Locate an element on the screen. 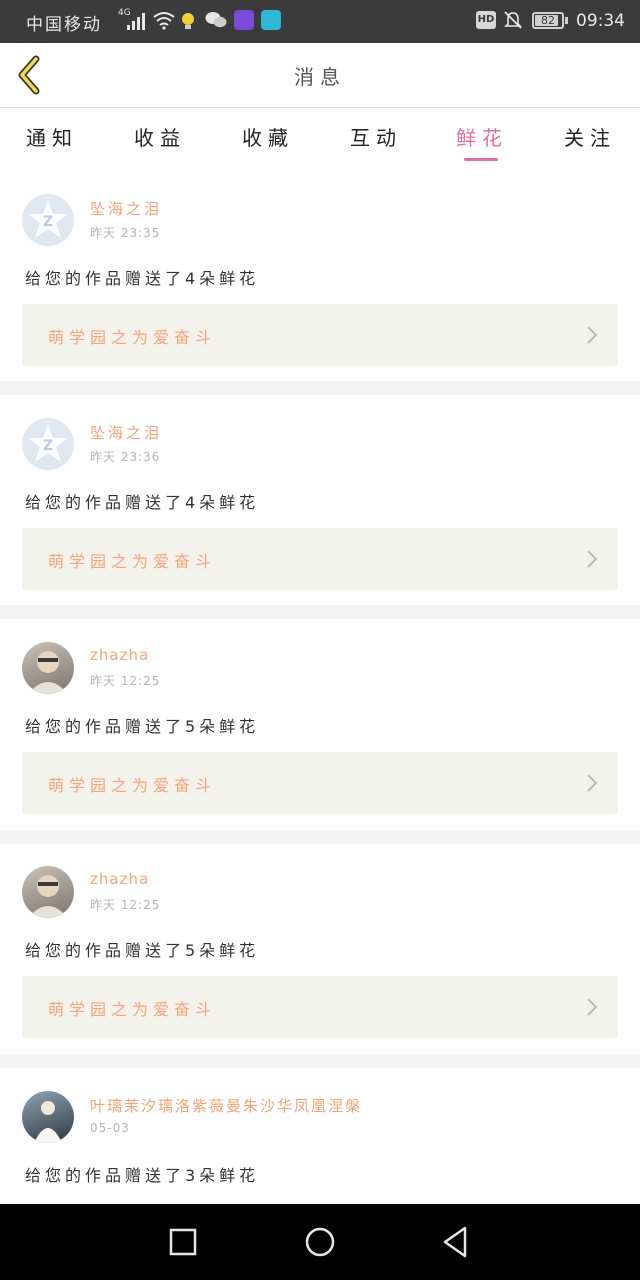 Image resolution: width=640 pixels, height=1280 pixels. video-app-icon is located at coordinates (244, 20).